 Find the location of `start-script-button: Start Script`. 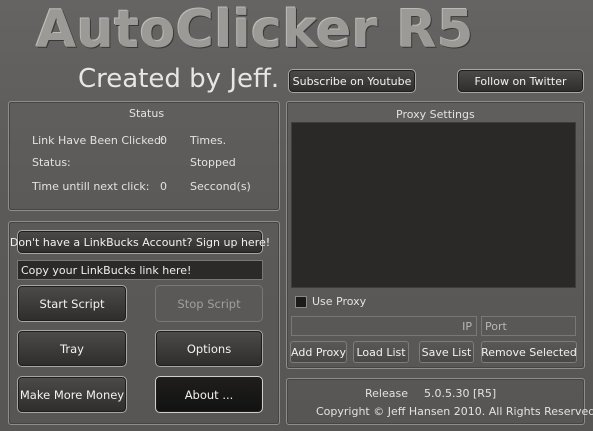

start-script-button: Start Script is located at coordinates (72, 303).